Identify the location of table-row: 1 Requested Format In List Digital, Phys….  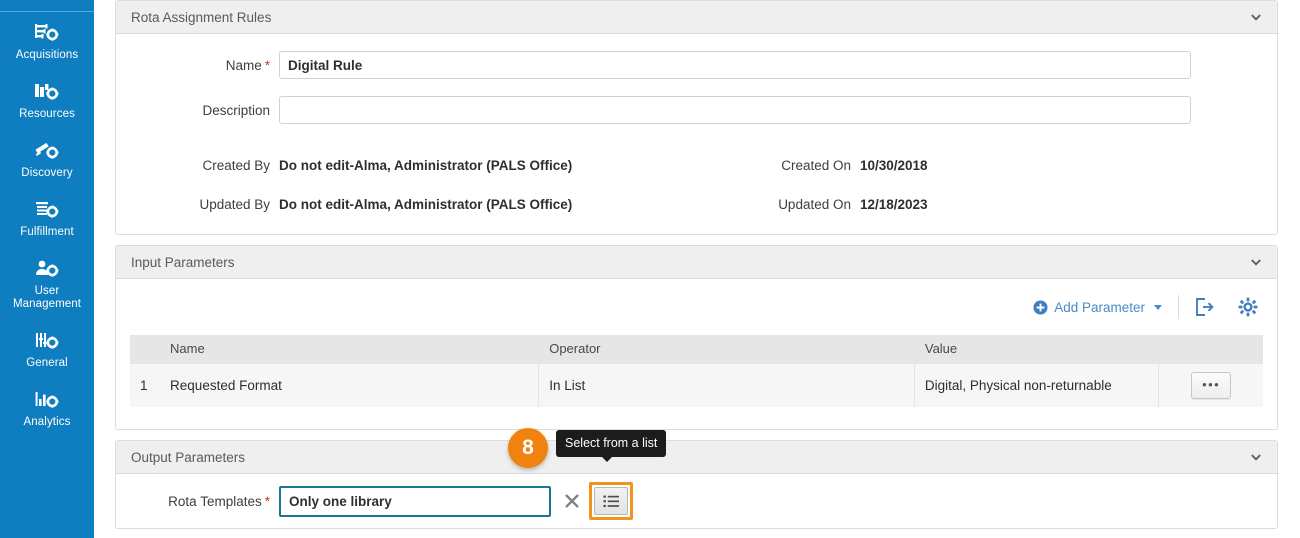
(696, 384).